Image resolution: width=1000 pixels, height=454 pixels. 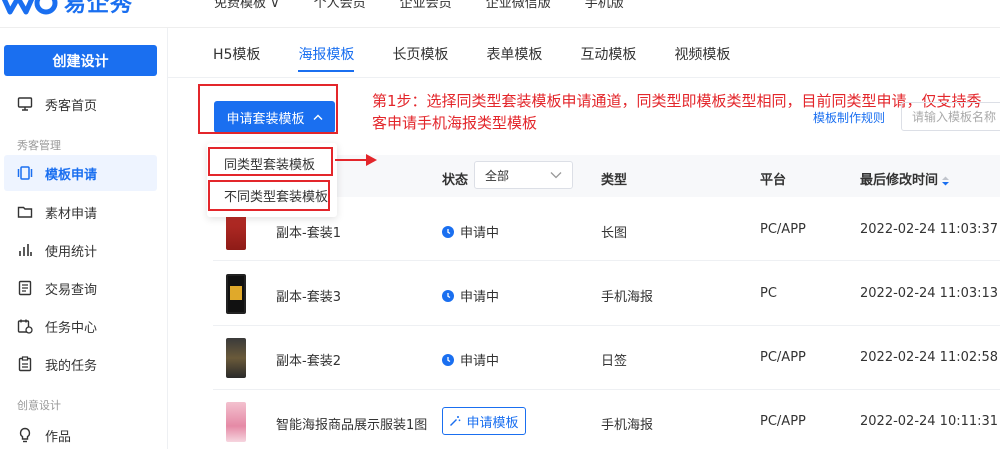 What do you see at coordinates (950, 116) in the screenshot?
I see `template-search-input: 请输入模板名称` at bounding box center [950, 116].